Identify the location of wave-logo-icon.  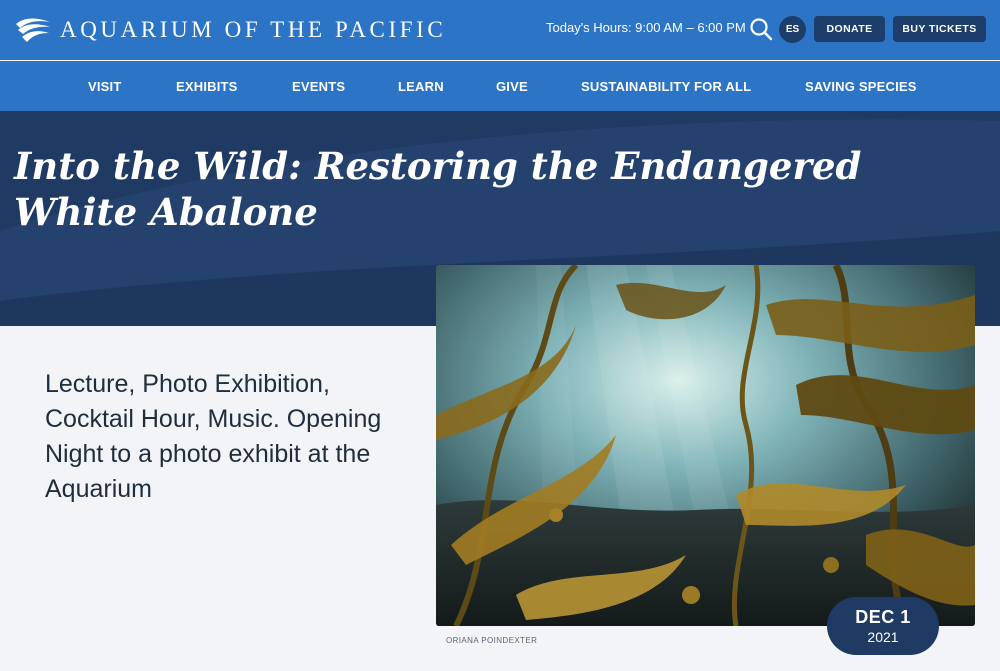
(33, 30).